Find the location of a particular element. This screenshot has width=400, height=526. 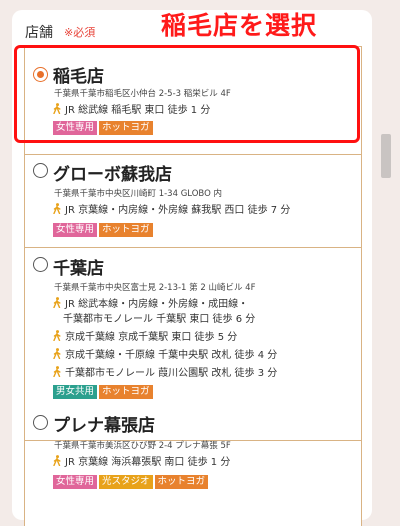

store-address: 千葉県千葉市稲毛区小仲台 2-5-3 稲栄ビル 4F is located at coordinates (142, 94).